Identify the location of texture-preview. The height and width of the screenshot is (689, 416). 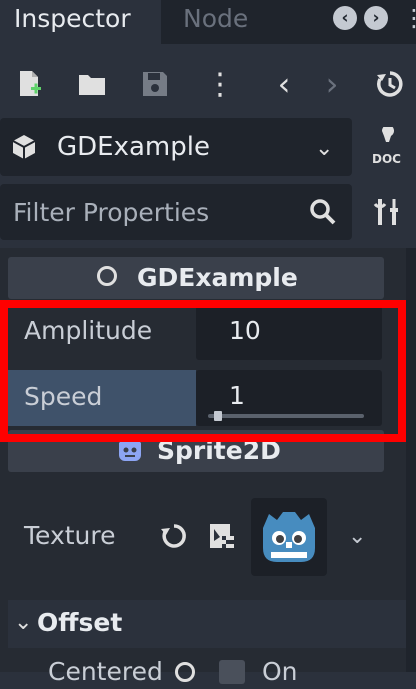
(289, 537).